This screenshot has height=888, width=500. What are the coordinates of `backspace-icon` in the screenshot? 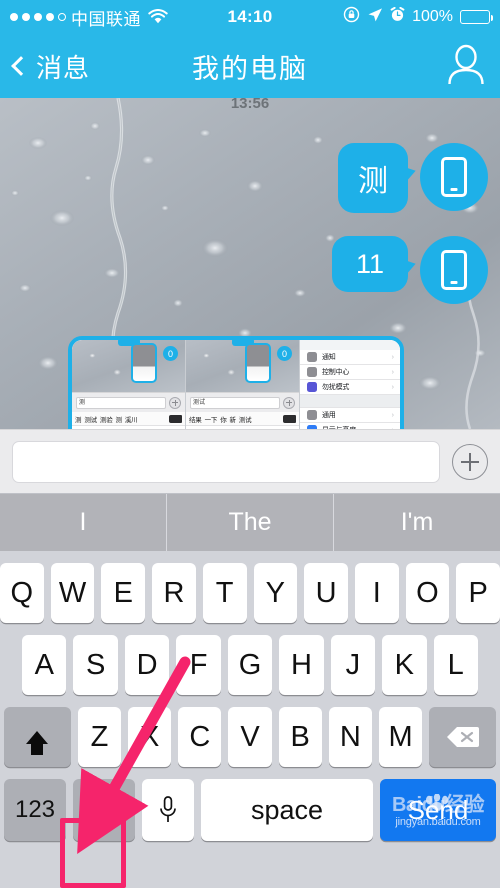 It's located at (463, 737).